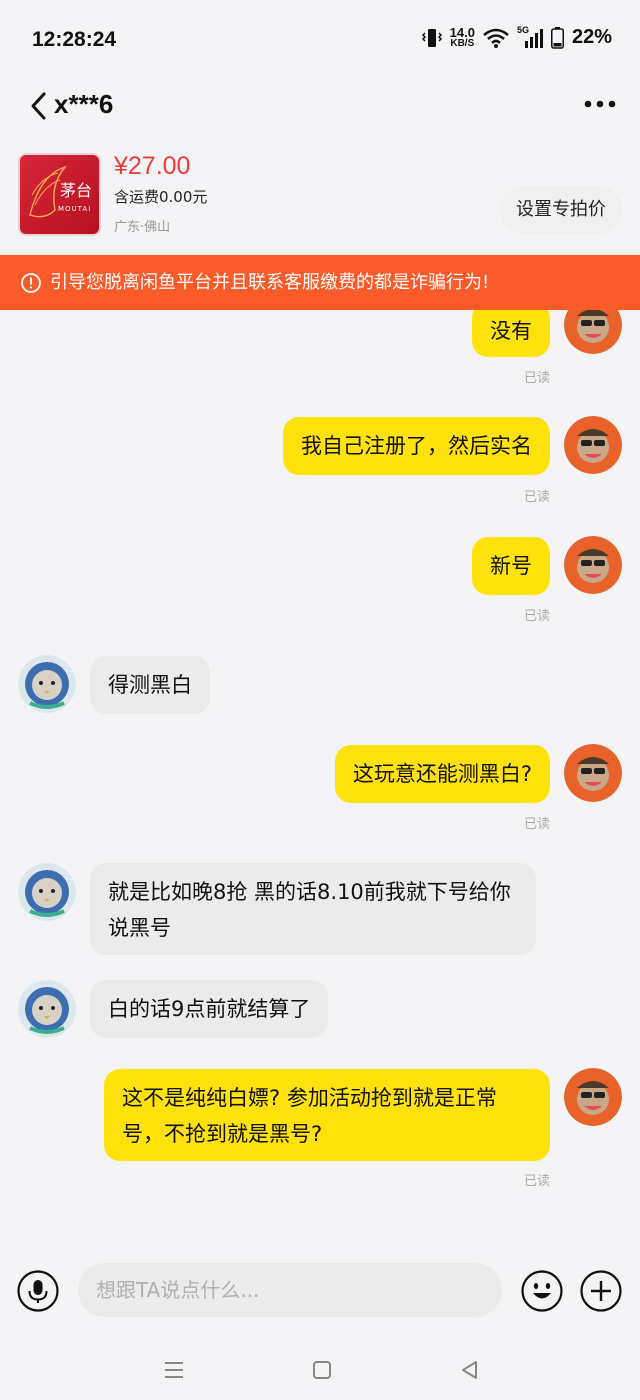 The height and width of the screenshot is (1400, 640). I want to click on message-bubble: 新号, so click(511, 566).